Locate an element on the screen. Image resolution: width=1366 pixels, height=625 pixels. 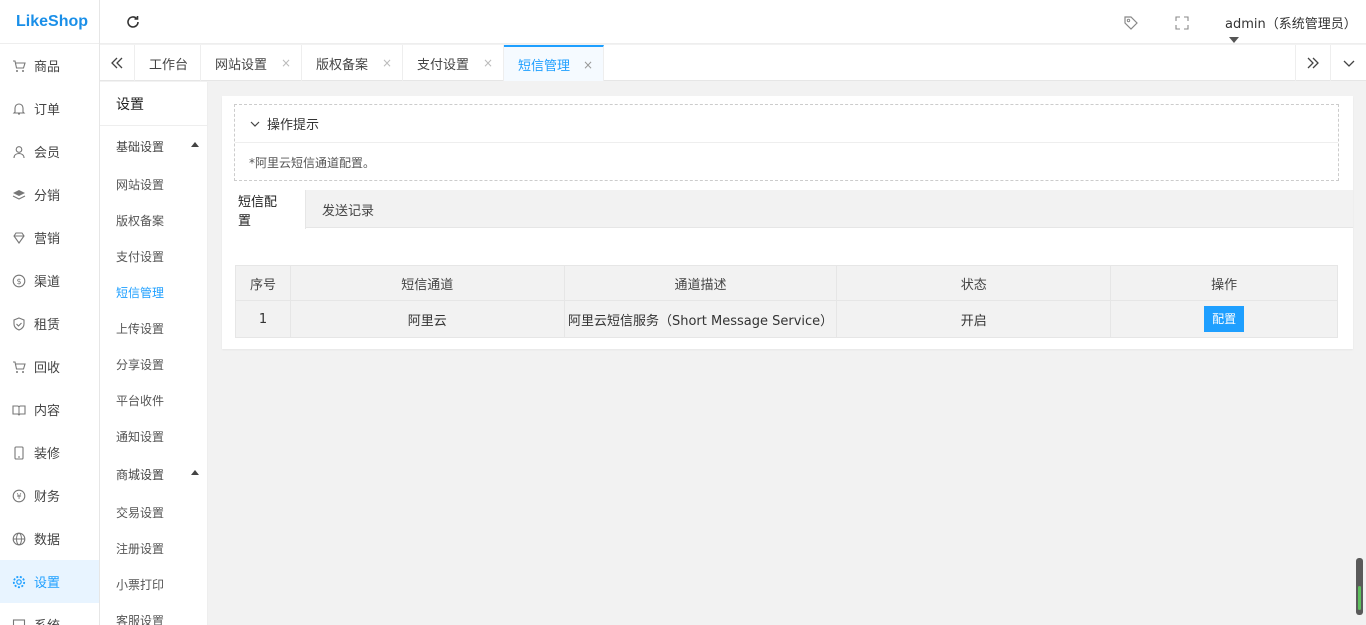
nav-item-label: 订单 is located at coordinates (47, 110).